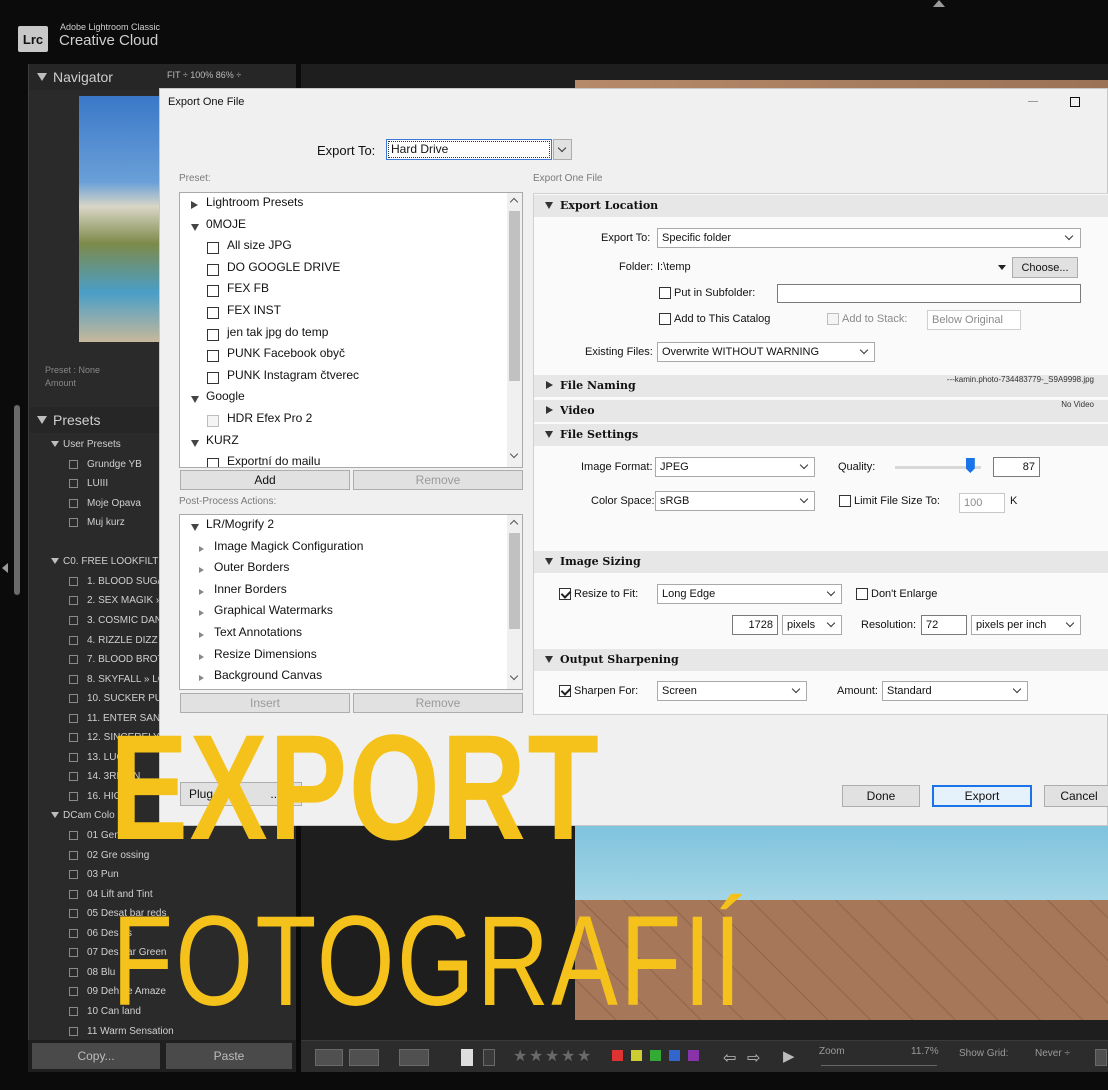 The height and width of the screenshot is (1090, 1108). I want to click on section-video: Video No Video, so click(821, 411).